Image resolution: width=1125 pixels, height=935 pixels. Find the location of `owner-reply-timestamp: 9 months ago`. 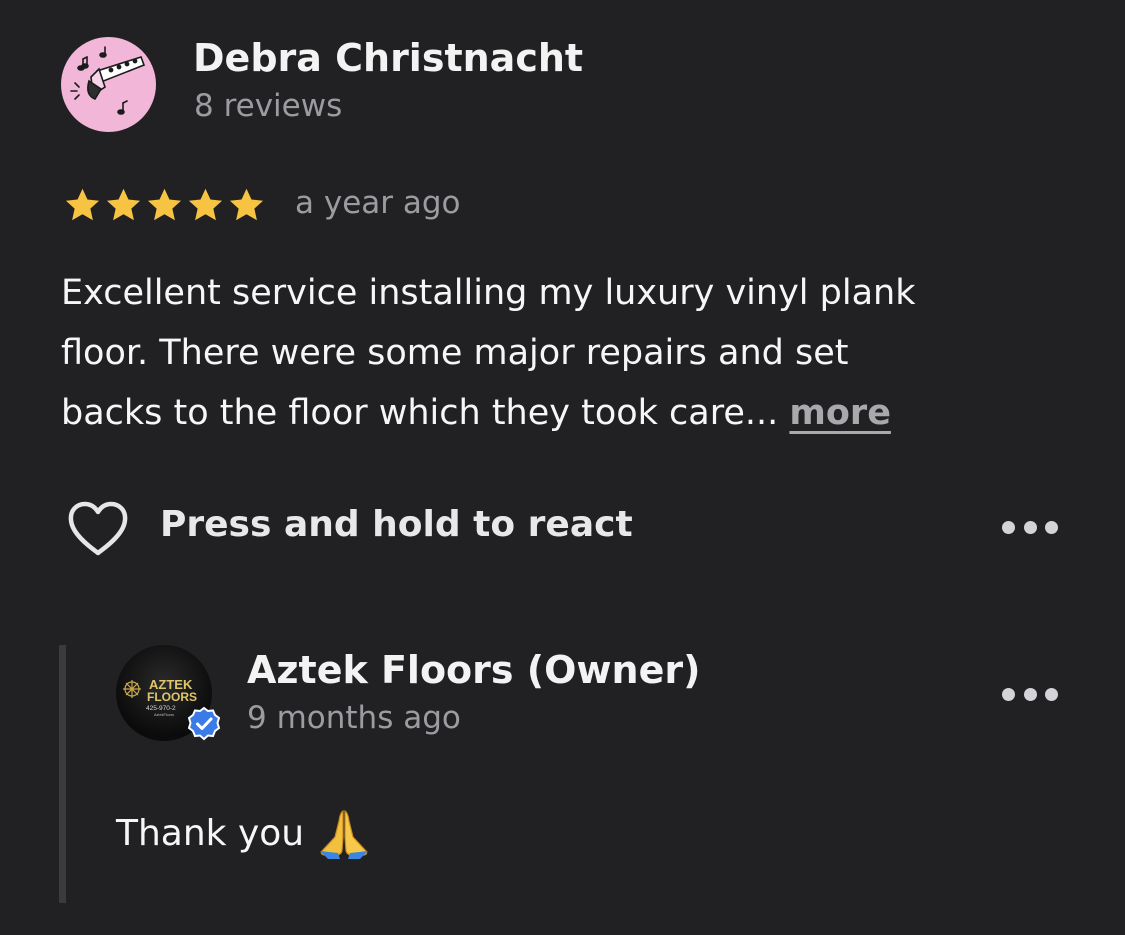

owner-reply-timestamp: 9 months ago is located at coordinates (354, 718).